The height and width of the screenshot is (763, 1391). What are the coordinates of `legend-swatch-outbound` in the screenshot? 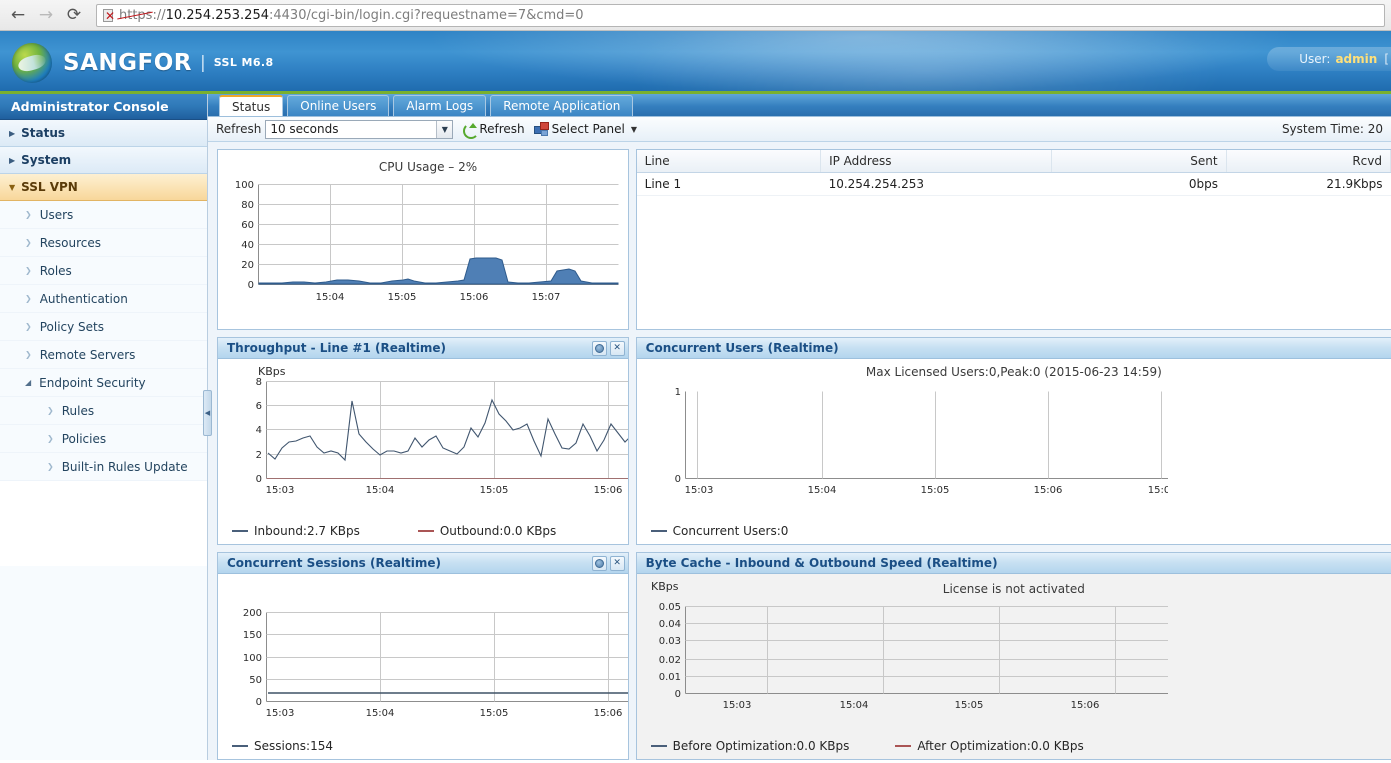 It's located at (425, 531).